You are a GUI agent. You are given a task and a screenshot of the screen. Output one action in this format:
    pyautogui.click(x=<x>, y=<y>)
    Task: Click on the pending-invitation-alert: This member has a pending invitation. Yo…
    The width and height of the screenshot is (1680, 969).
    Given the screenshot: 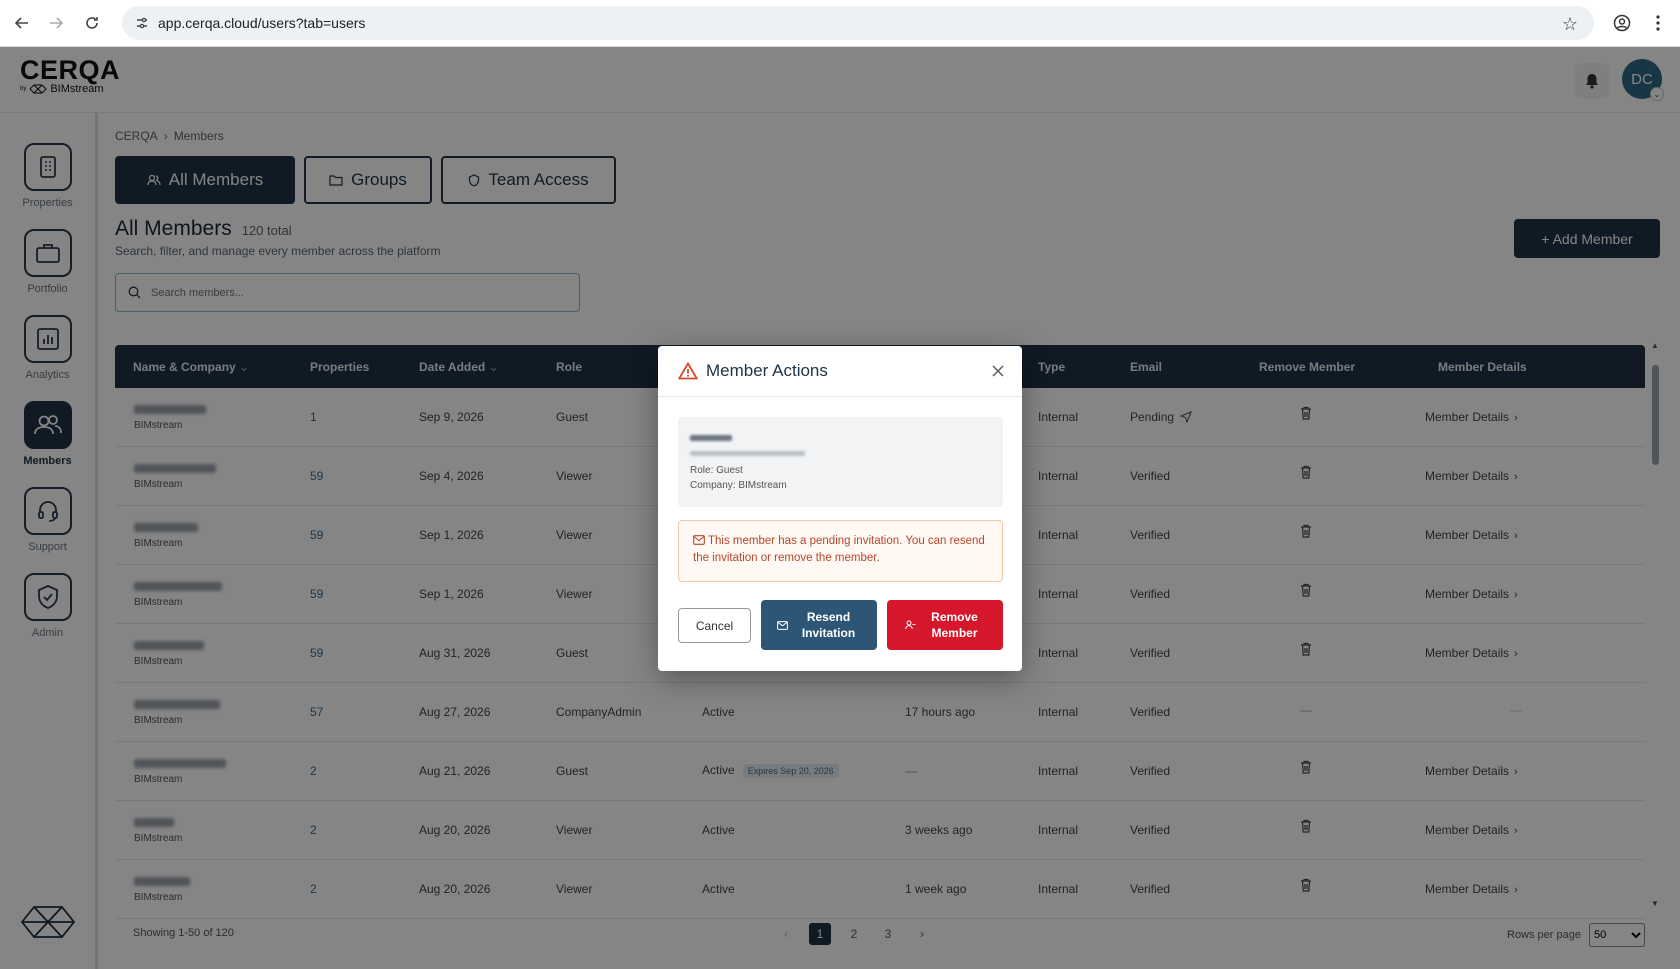 What is the action you would take?
    pyautogui.click(x=840, y=551)
    